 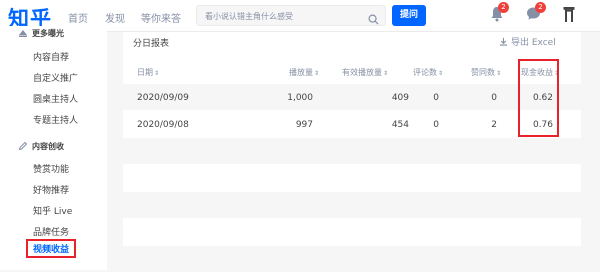 What do you see at coordinates (163, 98) in the screenshot?
I see `cell-date: 2020/09/09` at bounding box center [163, 98].